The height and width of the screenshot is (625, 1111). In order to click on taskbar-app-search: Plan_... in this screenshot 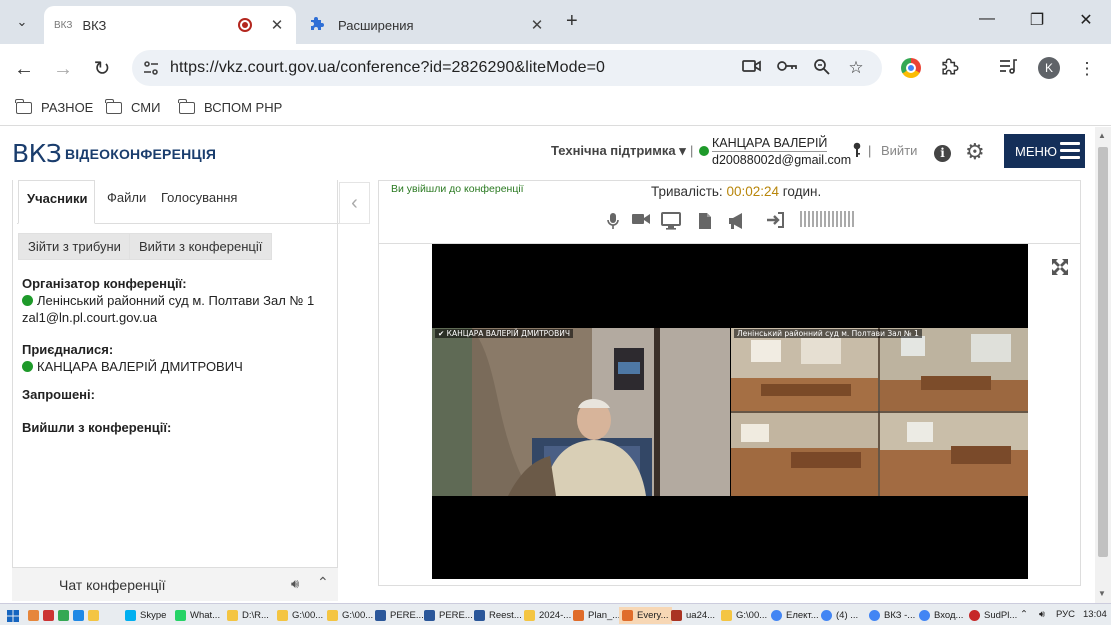, I will do `click(596, 615)`.